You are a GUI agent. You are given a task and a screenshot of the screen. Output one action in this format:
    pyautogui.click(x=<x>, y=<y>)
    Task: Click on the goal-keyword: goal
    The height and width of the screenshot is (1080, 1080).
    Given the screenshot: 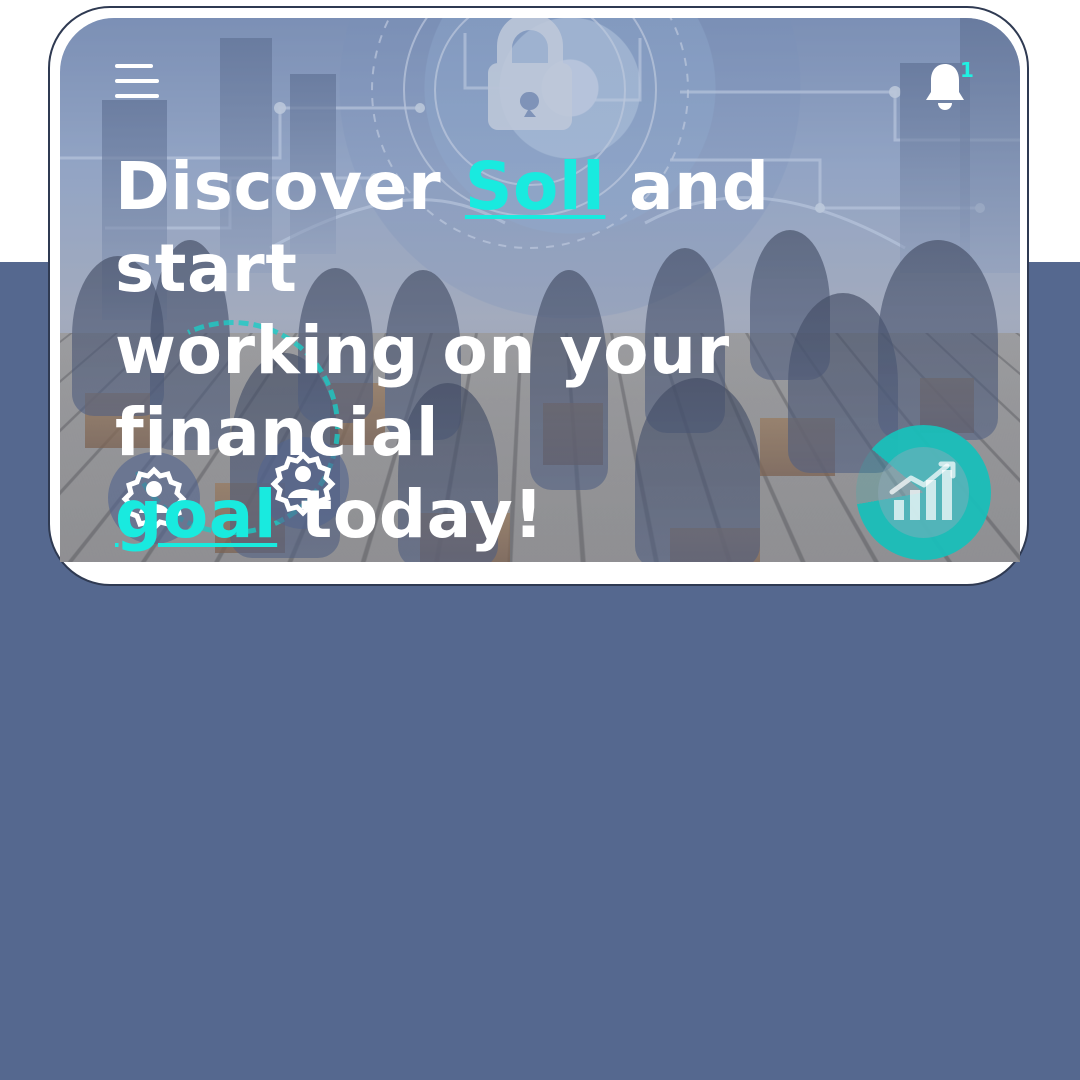 What is the action you would take?
    pyautogui.click(x=196, y=514)
    